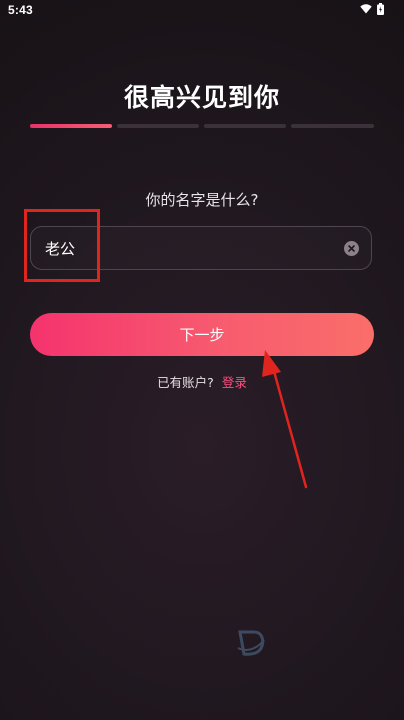 This screenshot has width=404, height=720. Describe the element at coordinates (20, 10) in the screenshot. I see `status-time: 5:43` at that location.